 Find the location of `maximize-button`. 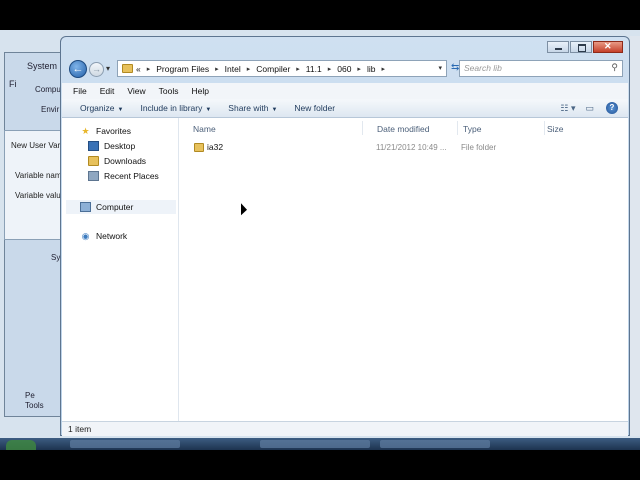

maximize-button is located at coordinates (581, 47).